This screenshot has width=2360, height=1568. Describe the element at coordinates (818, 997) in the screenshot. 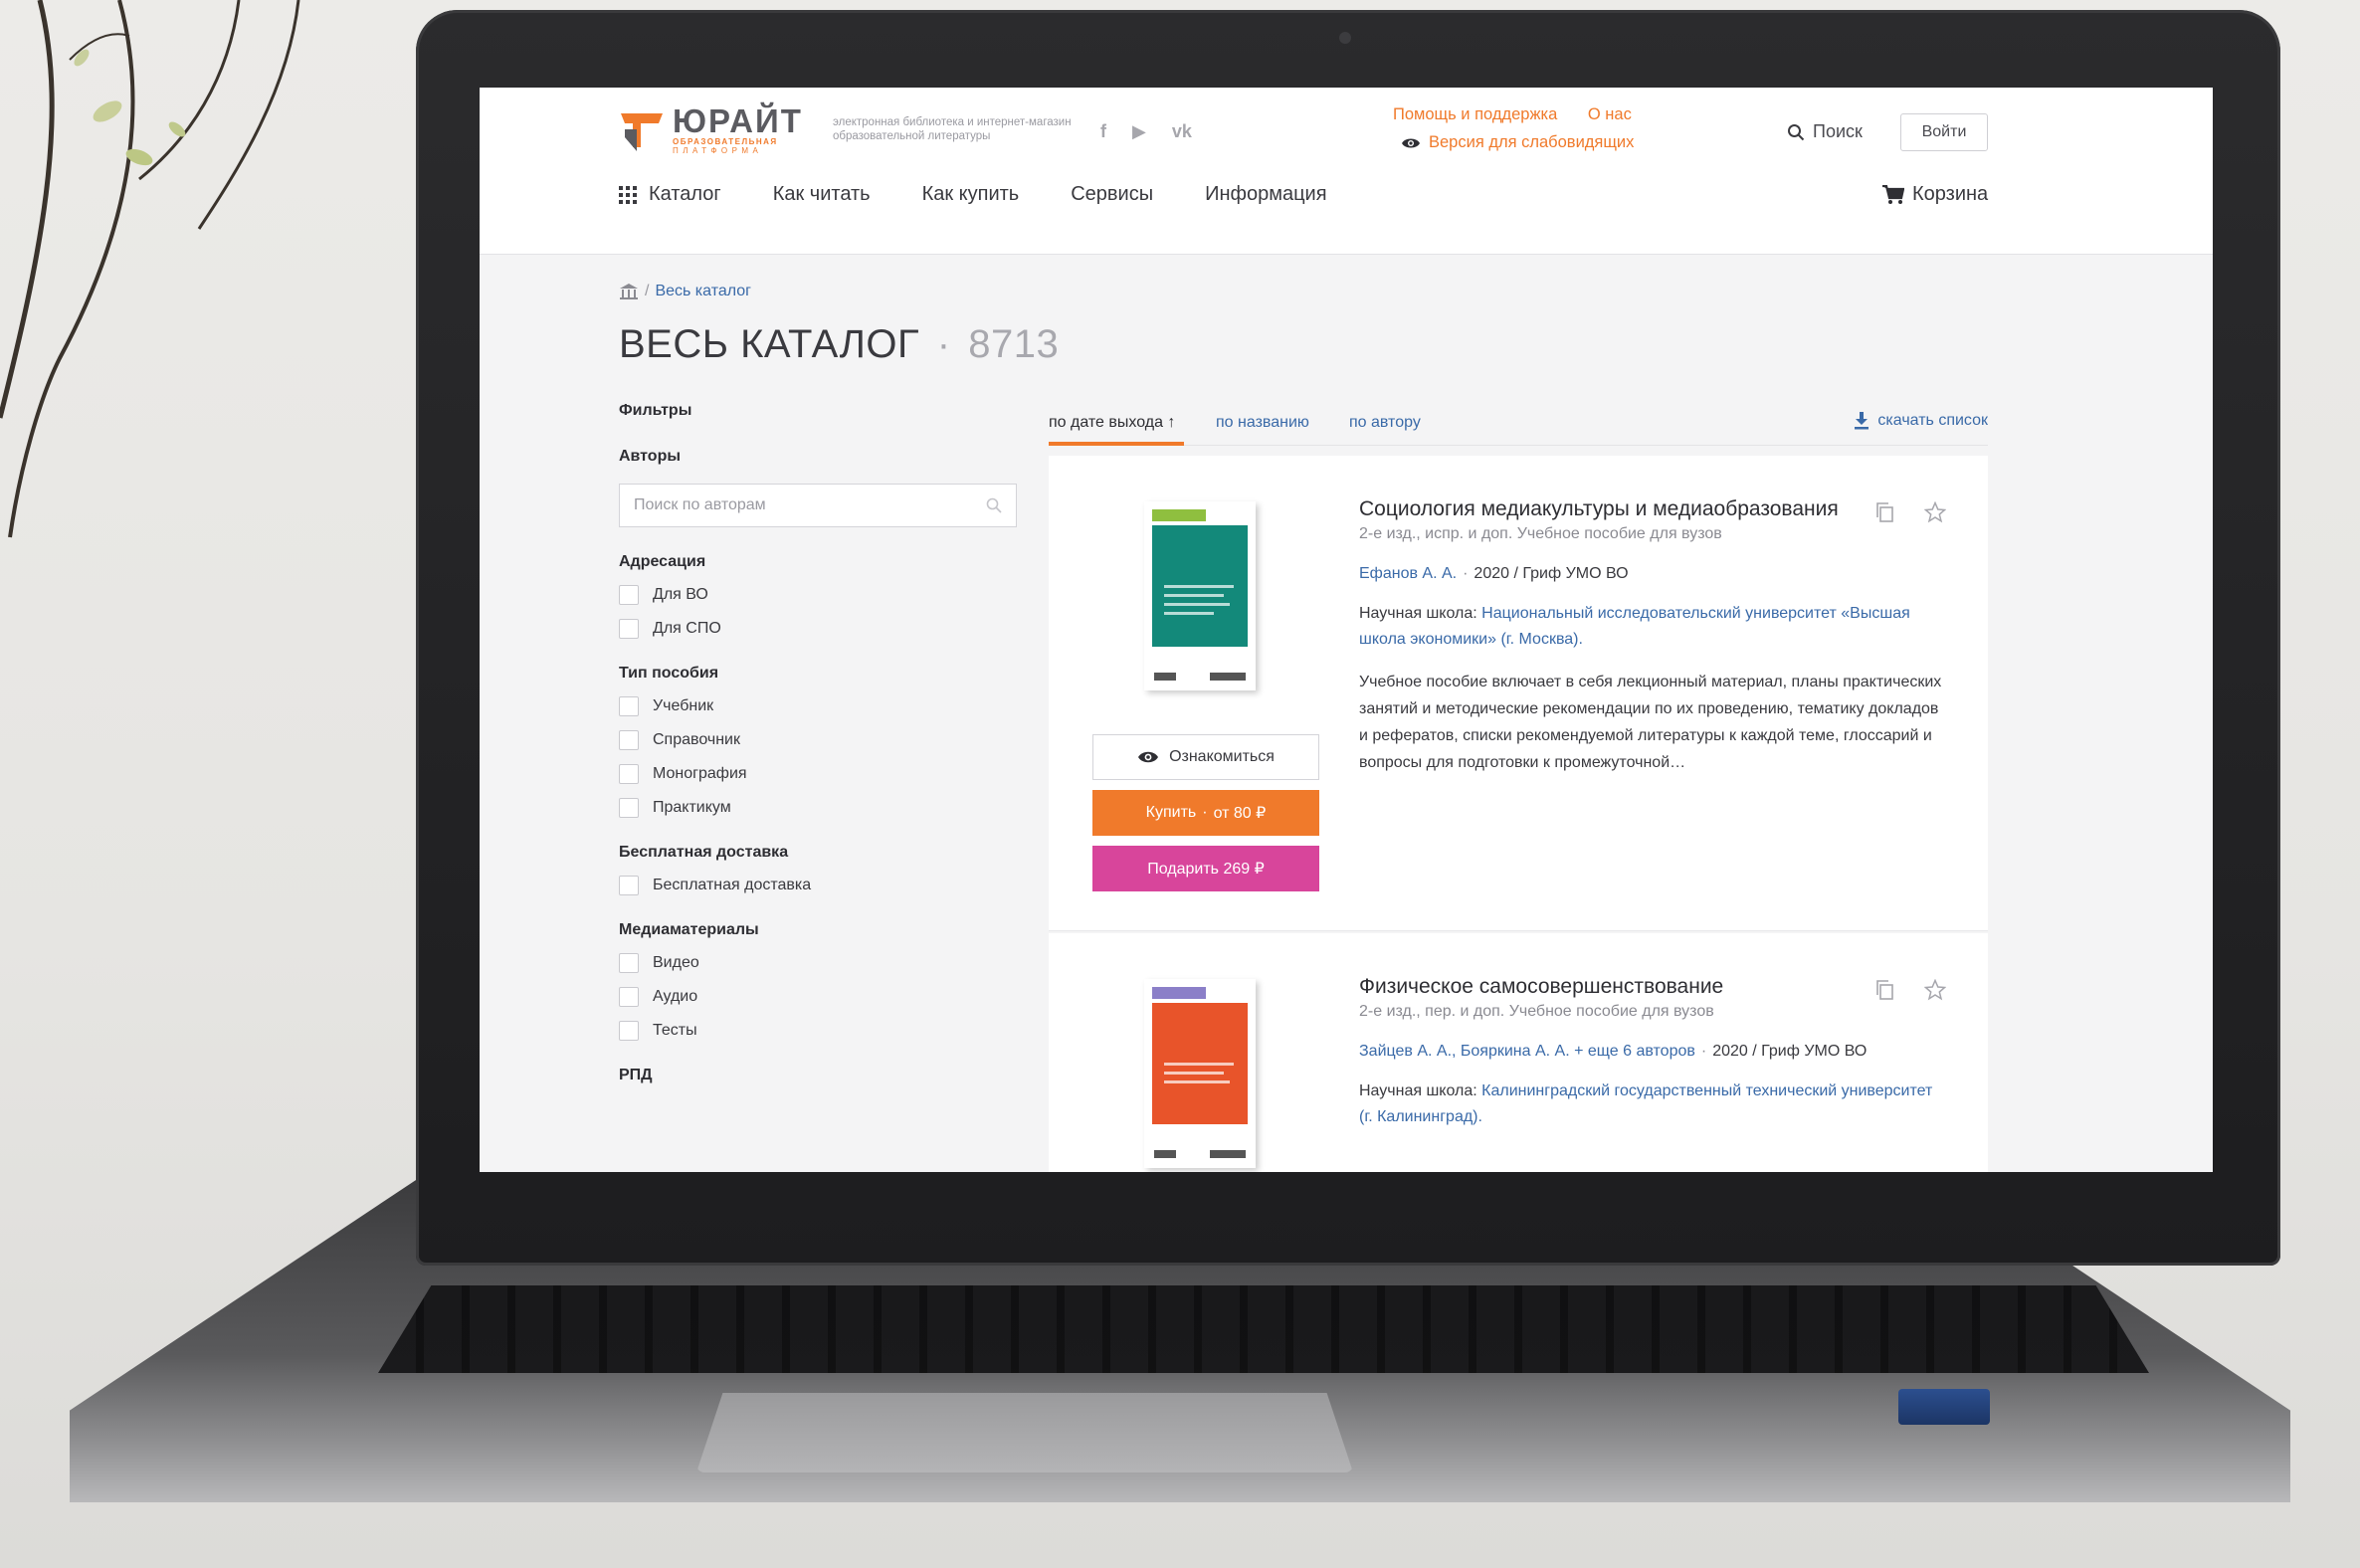

I see `filter-option: Аудио` at that location.